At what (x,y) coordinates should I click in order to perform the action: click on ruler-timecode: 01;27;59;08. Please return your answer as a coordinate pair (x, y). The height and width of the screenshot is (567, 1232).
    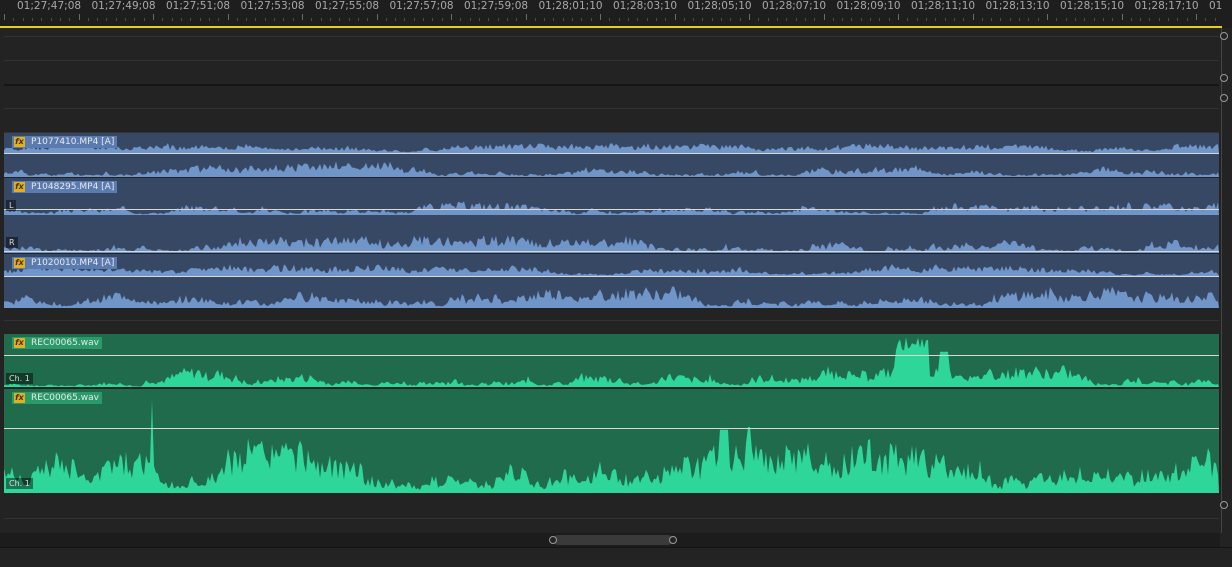
    Looking at the image, I should click on (496, 6).